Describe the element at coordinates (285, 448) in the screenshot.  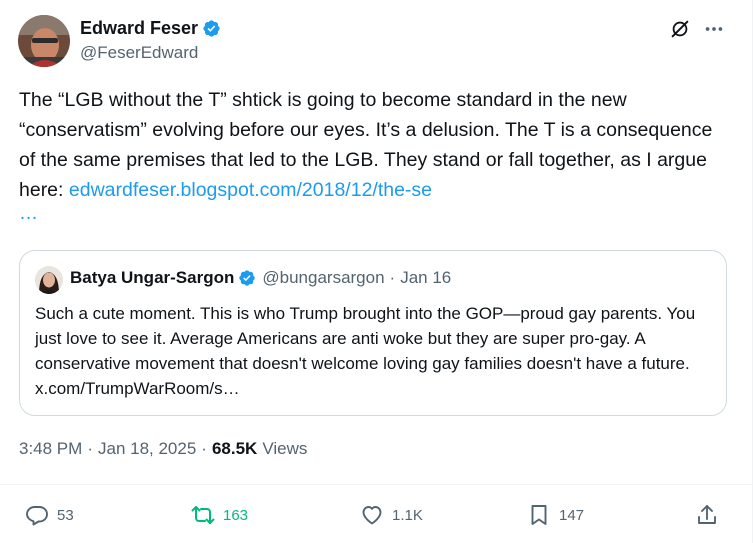
I see `views-label: Views` at that location.